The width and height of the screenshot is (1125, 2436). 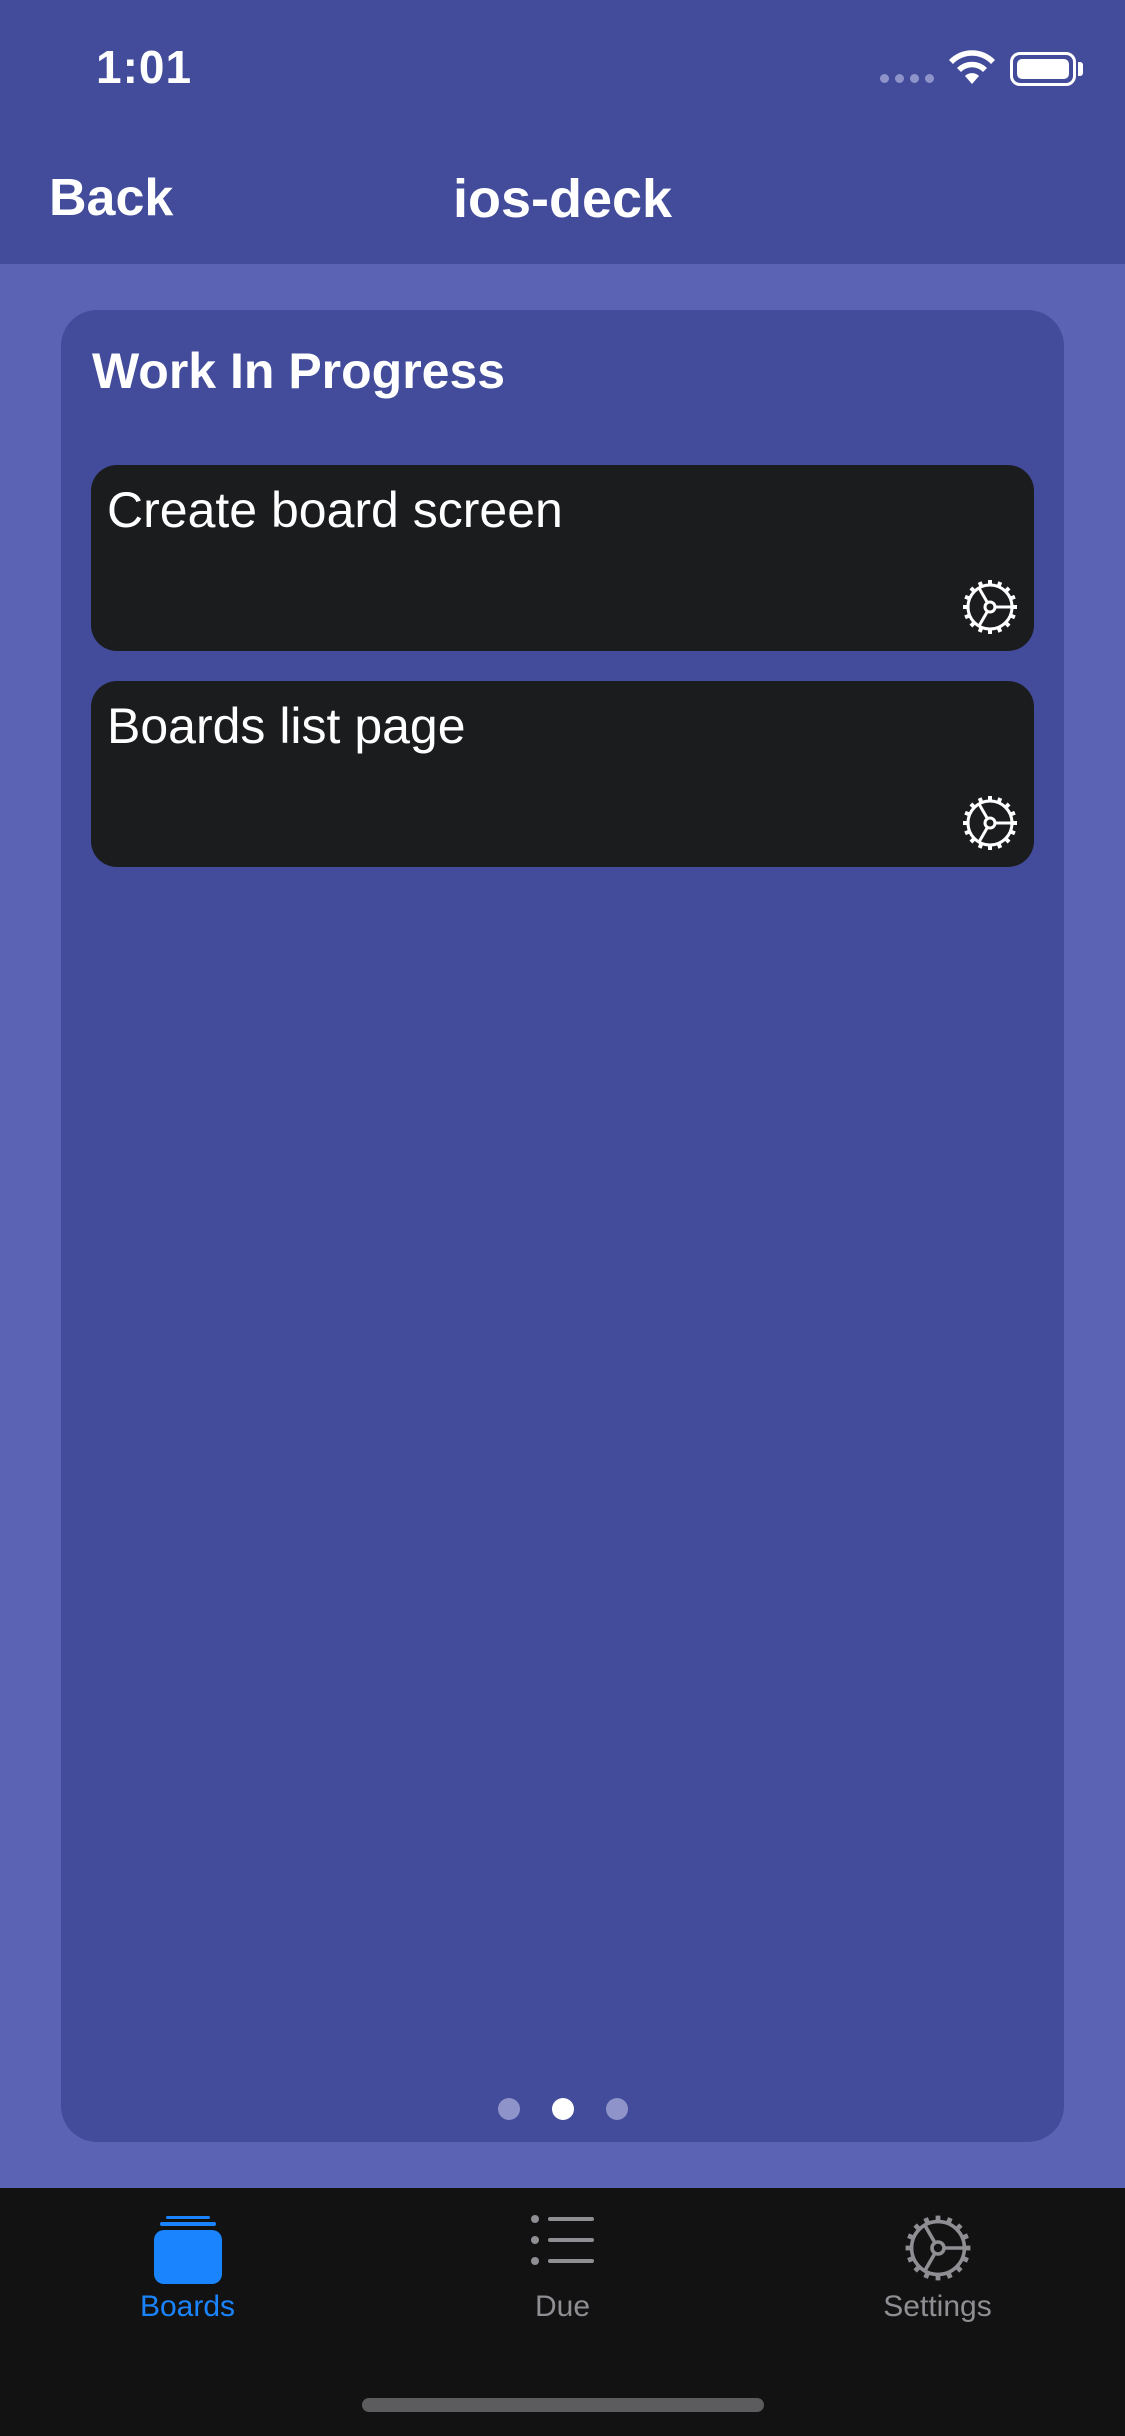 What do you see at coordinates (937, 2248) in the screenshot?
I see `gear-icon` at bounding box center [937, 2248].